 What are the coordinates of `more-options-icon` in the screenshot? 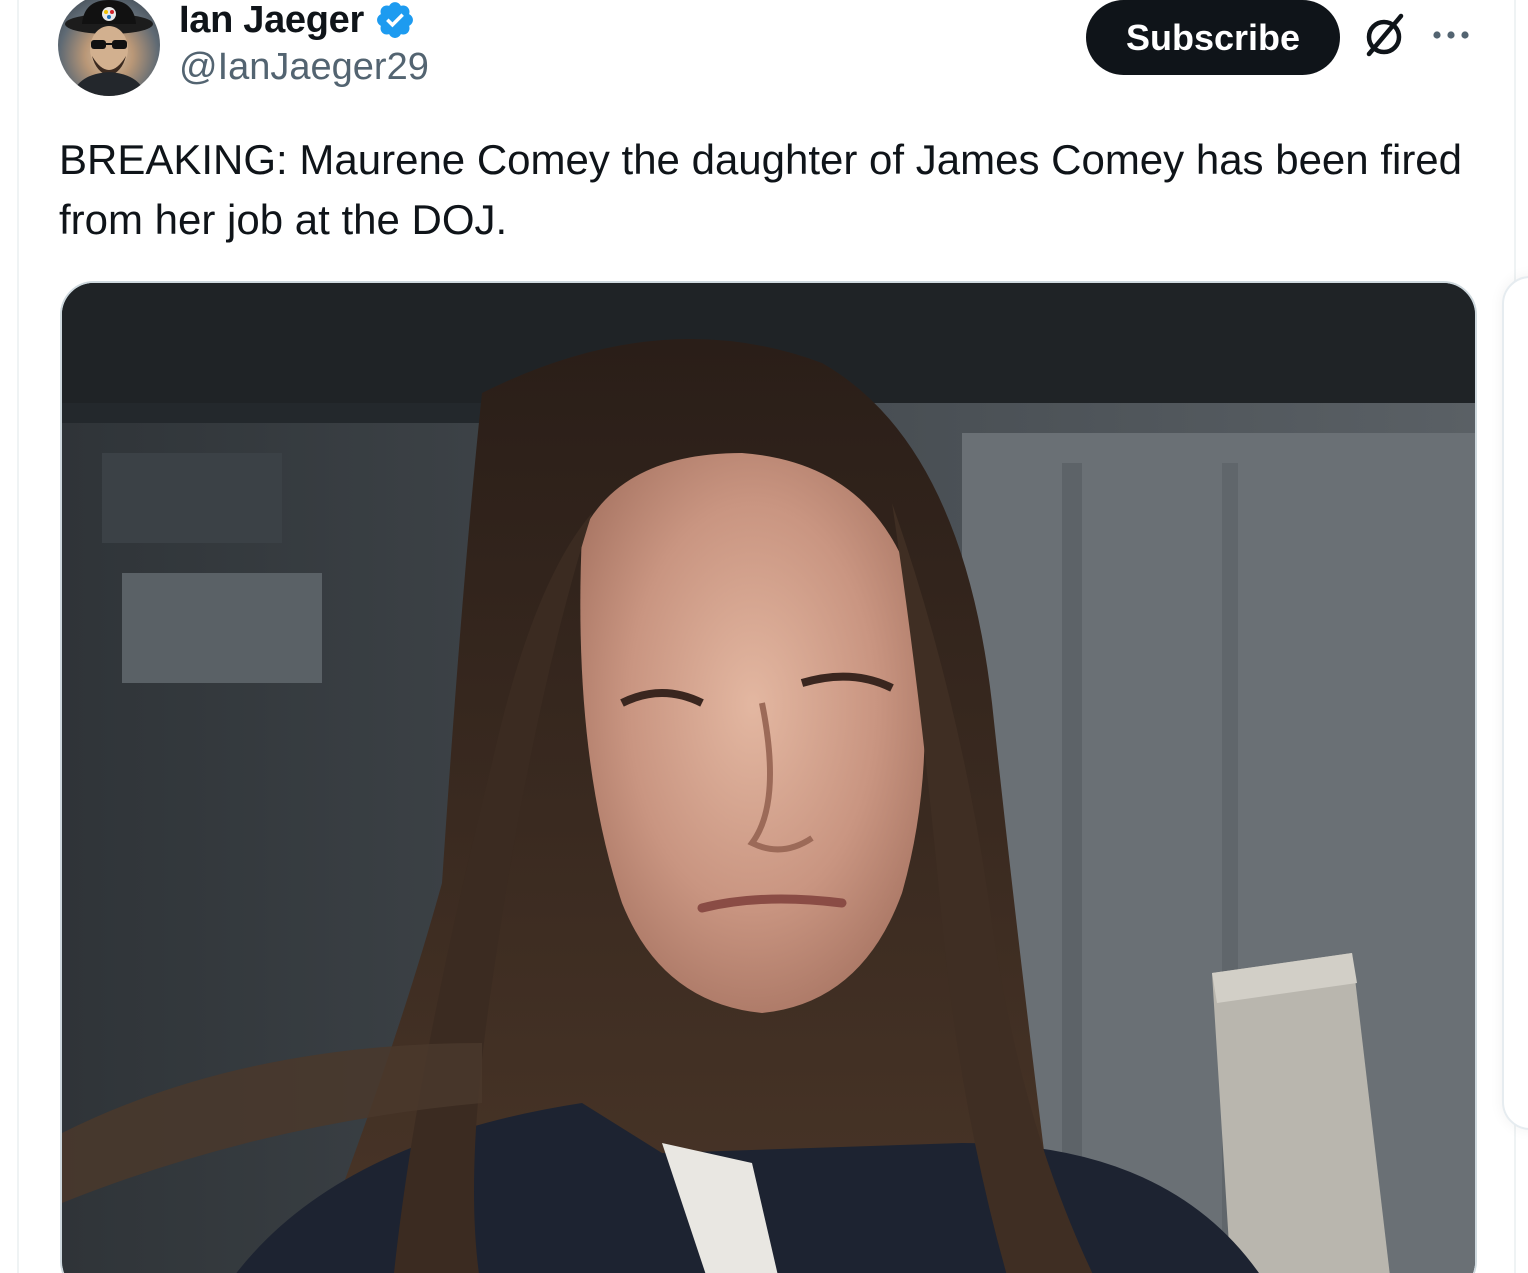 It's located at (1451, 35).